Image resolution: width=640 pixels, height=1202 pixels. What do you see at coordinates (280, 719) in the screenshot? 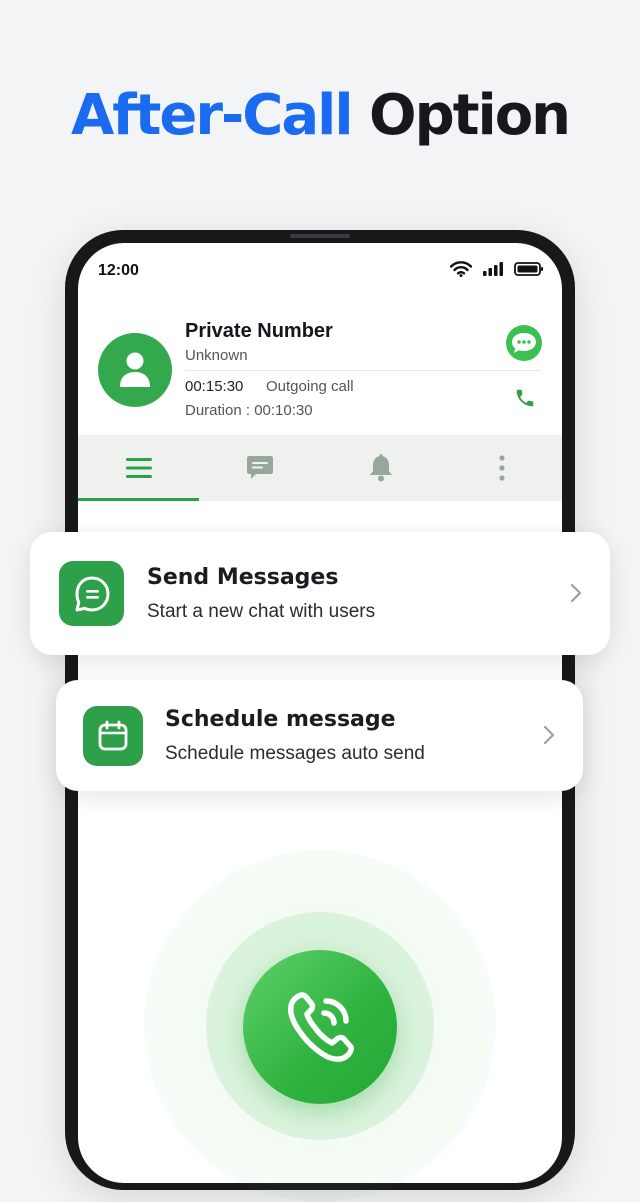
I see `schedule-message-title: Schedule message` at bounding box center [280, 719].